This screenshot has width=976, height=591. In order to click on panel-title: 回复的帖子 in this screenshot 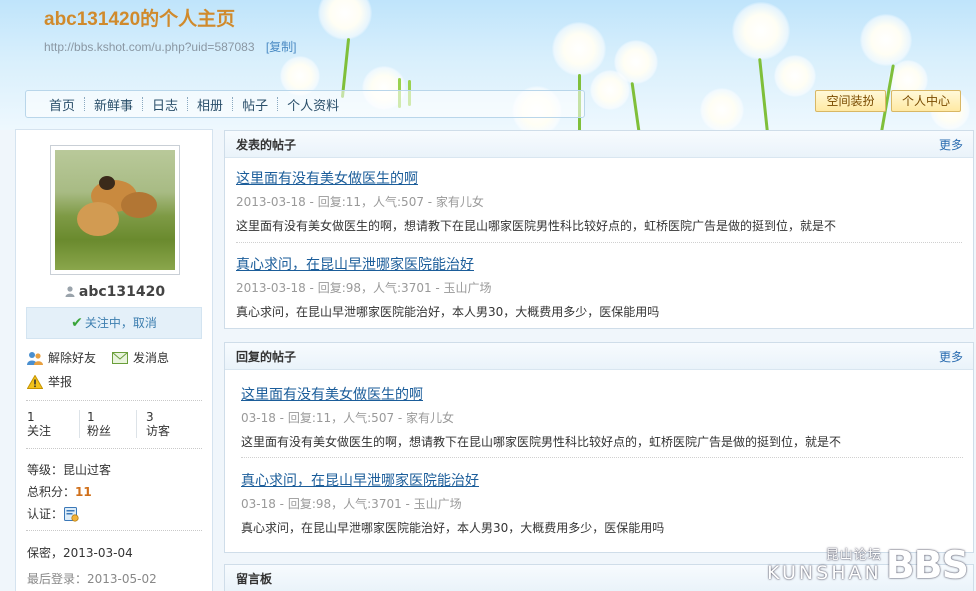, I will do `click(266, 356)`.